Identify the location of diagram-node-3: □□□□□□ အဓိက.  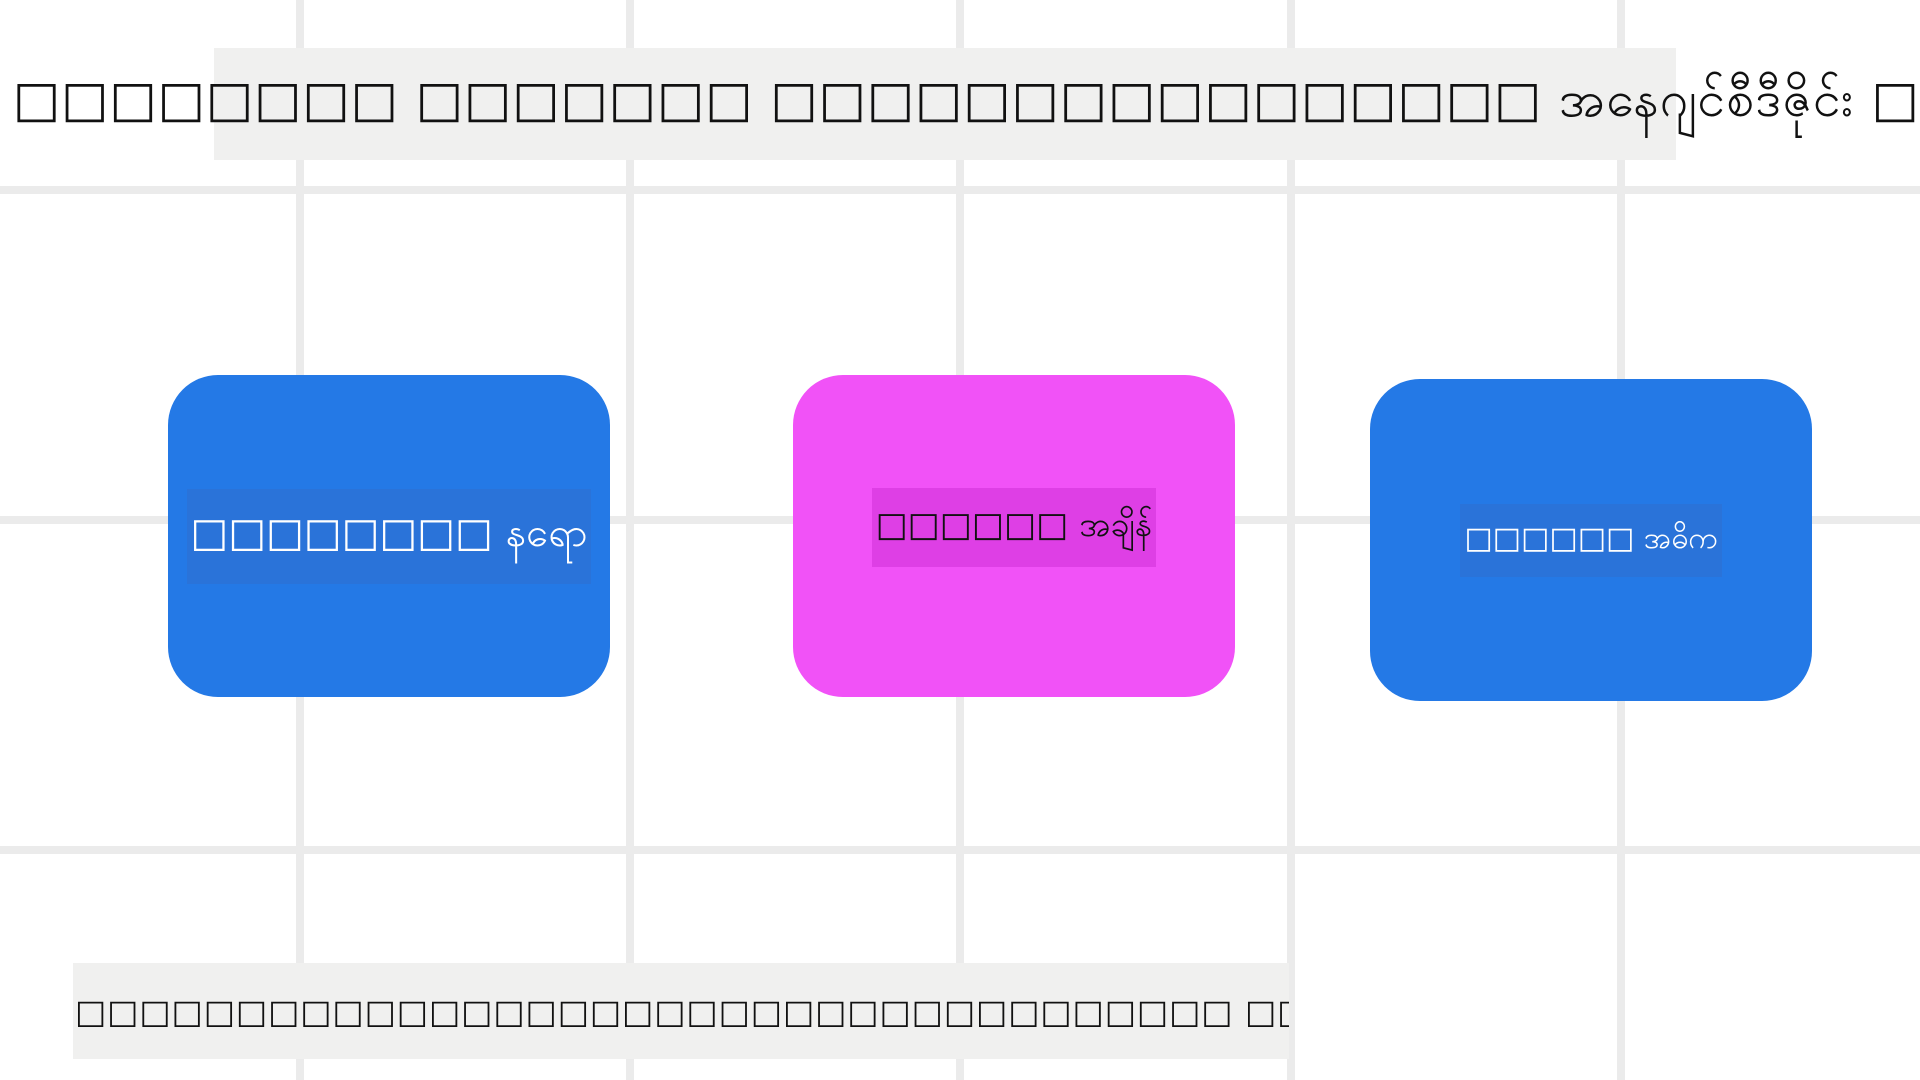
(1591, 540).